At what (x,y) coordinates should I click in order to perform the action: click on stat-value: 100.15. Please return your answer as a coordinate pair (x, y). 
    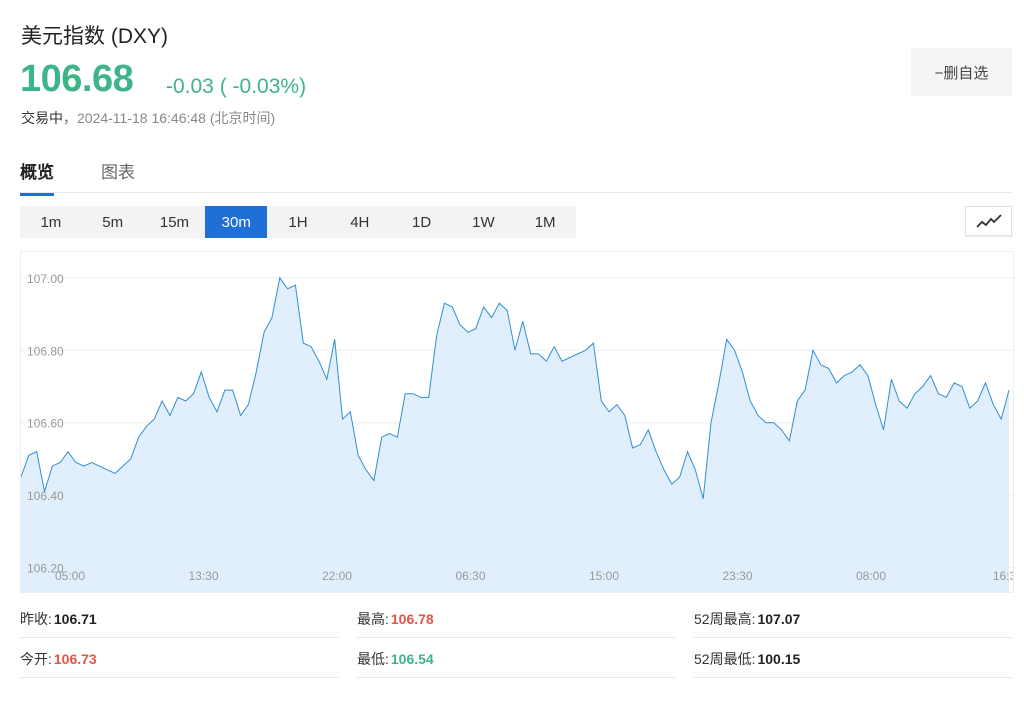
    Looking at the image, I should click on (779, 658).